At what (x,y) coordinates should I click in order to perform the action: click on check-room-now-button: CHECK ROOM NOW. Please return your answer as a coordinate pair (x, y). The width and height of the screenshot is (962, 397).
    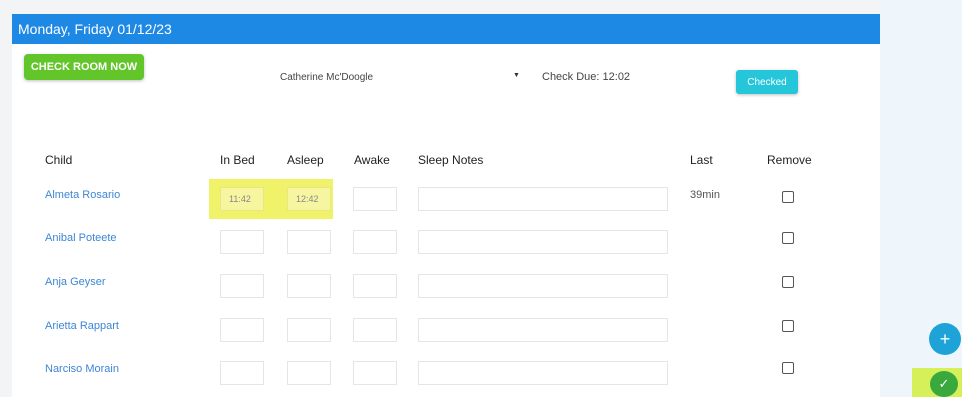
    Looking at the image, I should click on (84, 67).